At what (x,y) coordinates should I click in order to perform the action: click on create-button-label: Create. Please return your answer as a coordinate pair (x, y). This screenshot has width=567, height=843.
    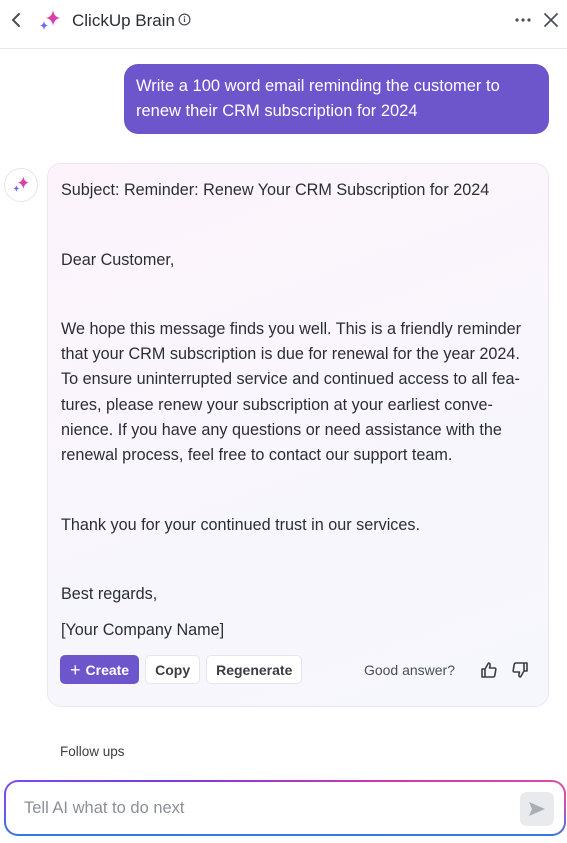
    Looking at the image, I should click on (107, 669).